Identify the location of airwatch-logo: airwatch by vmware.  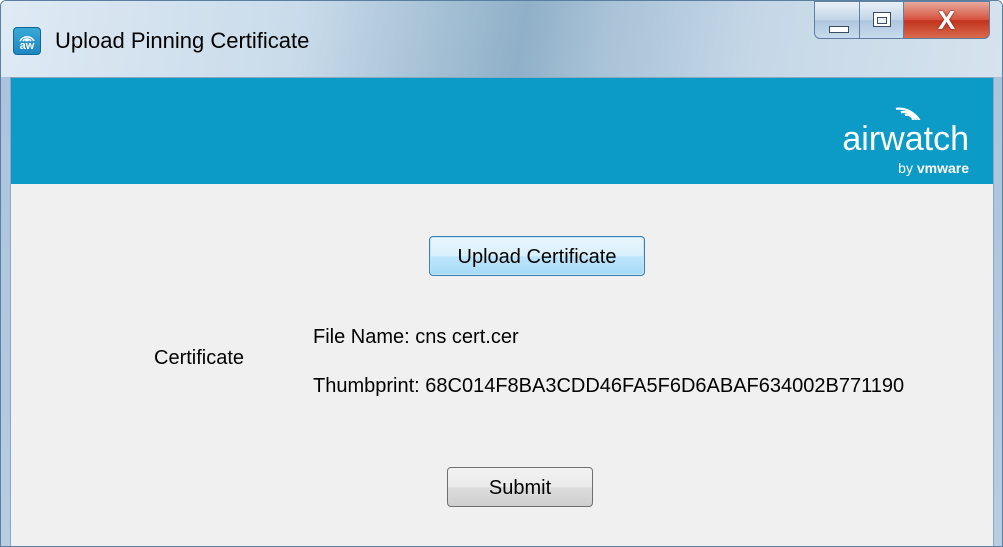
(904, 135).